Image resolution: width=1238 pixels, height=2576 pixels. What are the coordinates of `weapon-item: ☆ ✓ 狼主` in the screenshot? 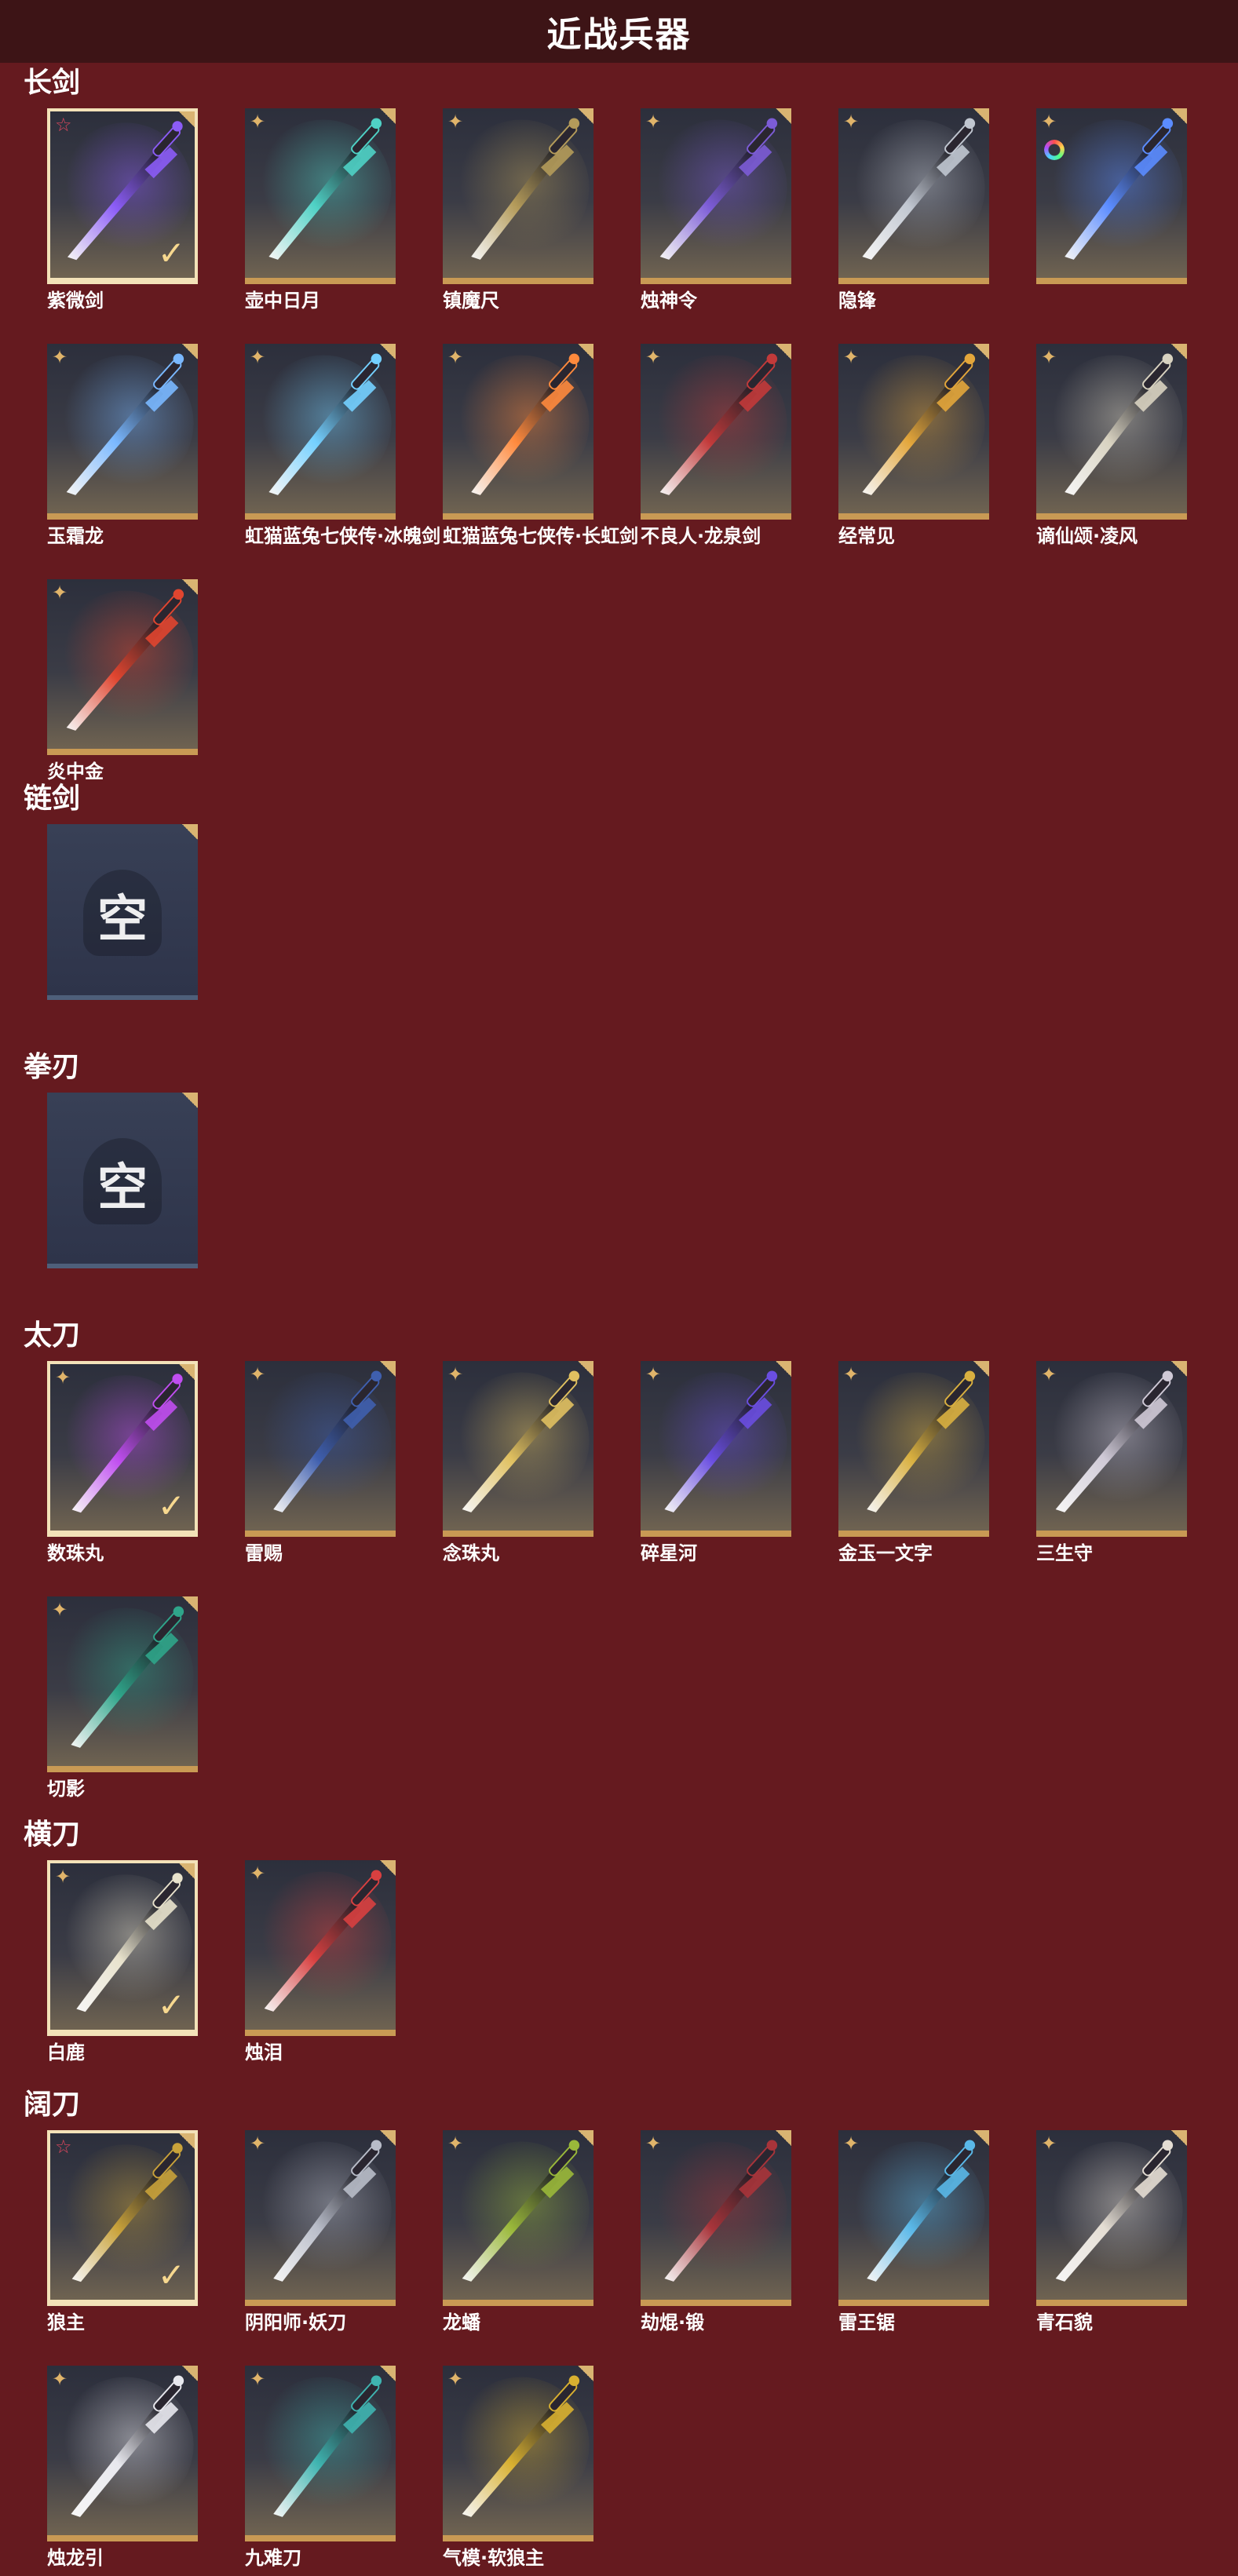 It's located at (122, 2232).